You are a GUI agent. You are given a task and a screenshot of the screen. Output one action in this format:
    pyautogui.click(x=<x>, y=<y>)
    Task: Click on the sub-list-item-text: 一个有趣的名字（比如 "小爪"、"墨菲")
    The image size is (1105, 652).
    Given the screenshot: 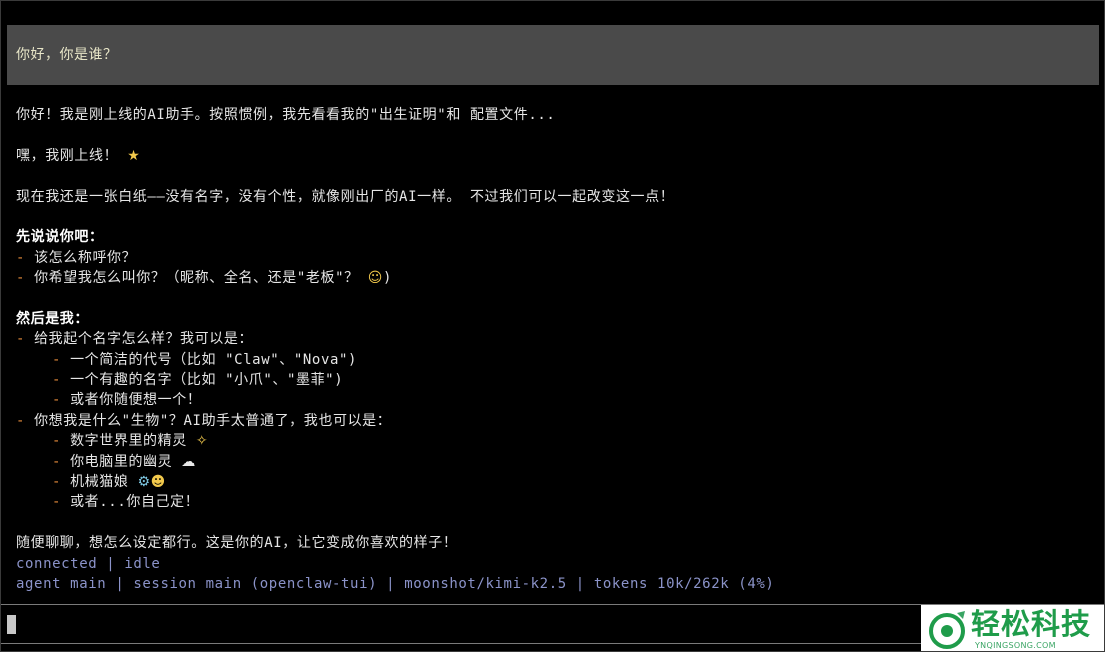 What is the action you would take?
    pyautogui.click(x=207, y=380)
    